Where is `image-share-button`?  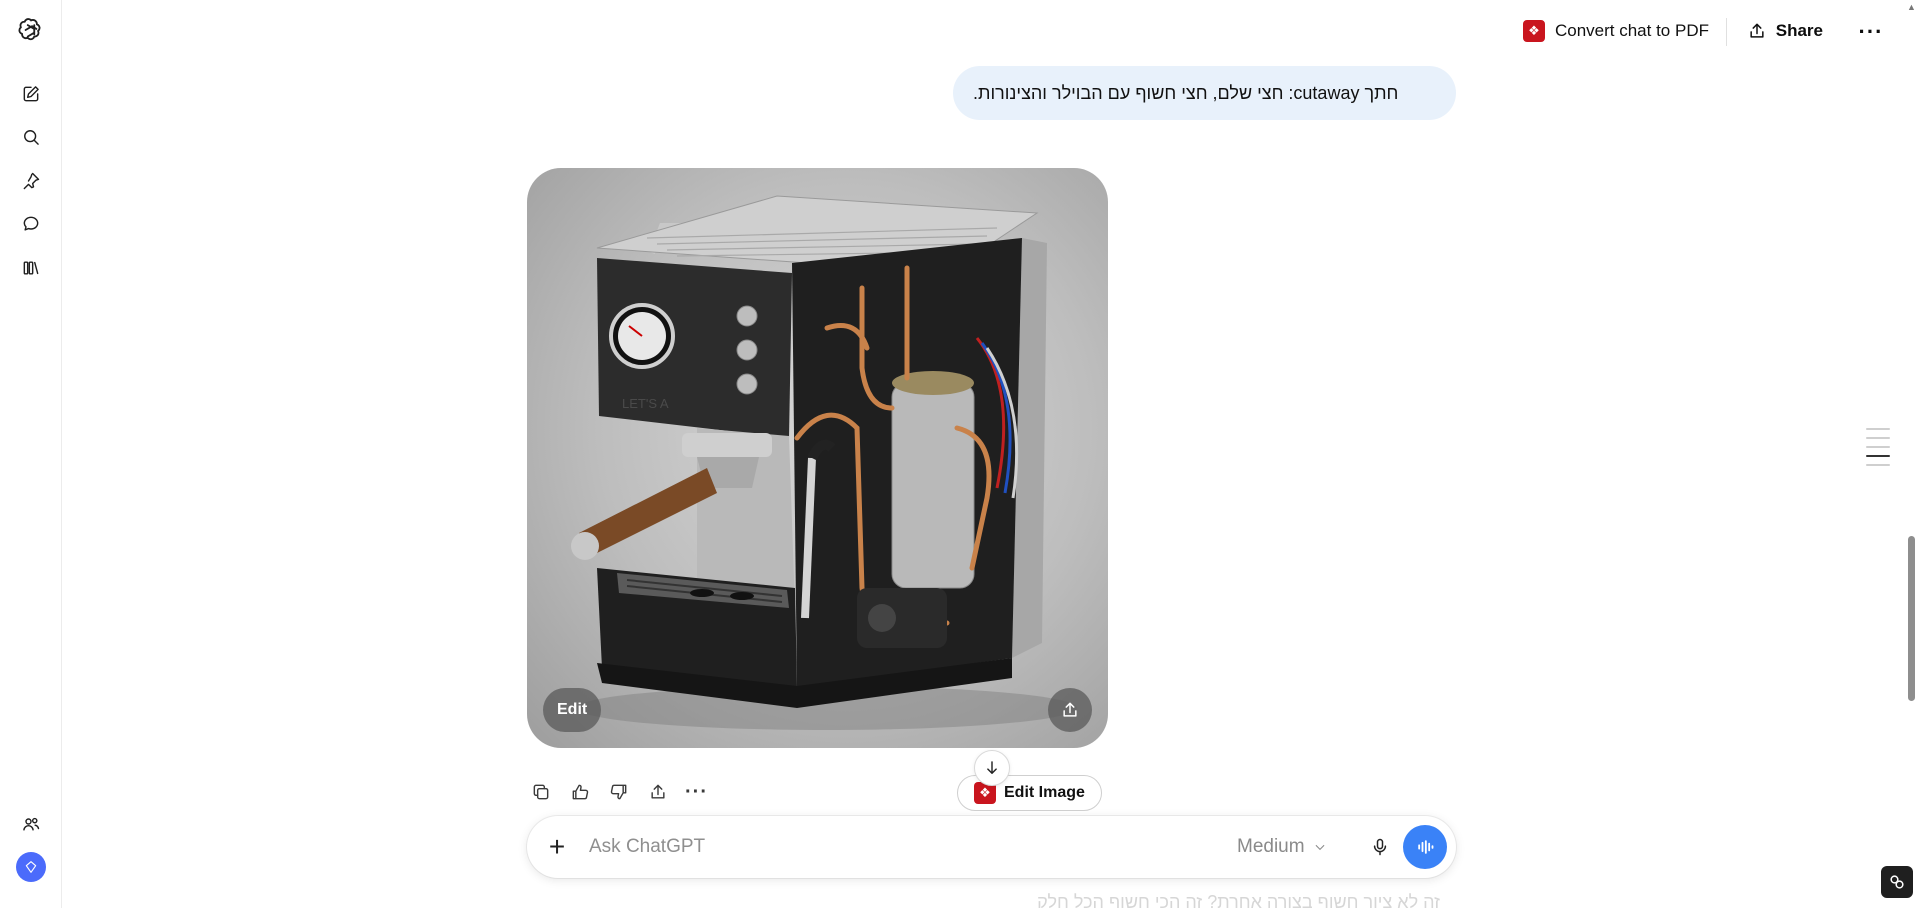
image-share-button is located at coordinates (1070, 710).